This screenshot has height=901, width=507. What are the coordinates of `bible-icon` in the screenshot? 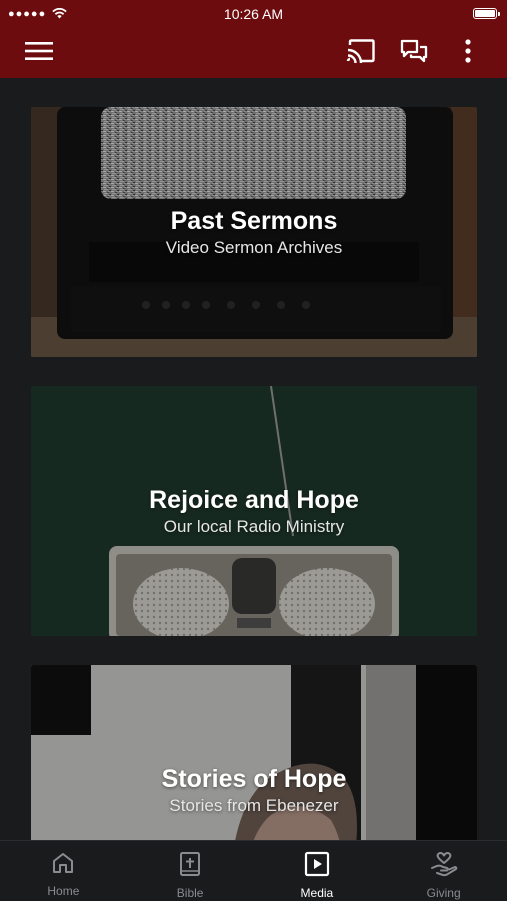 It's located at (190, 866).